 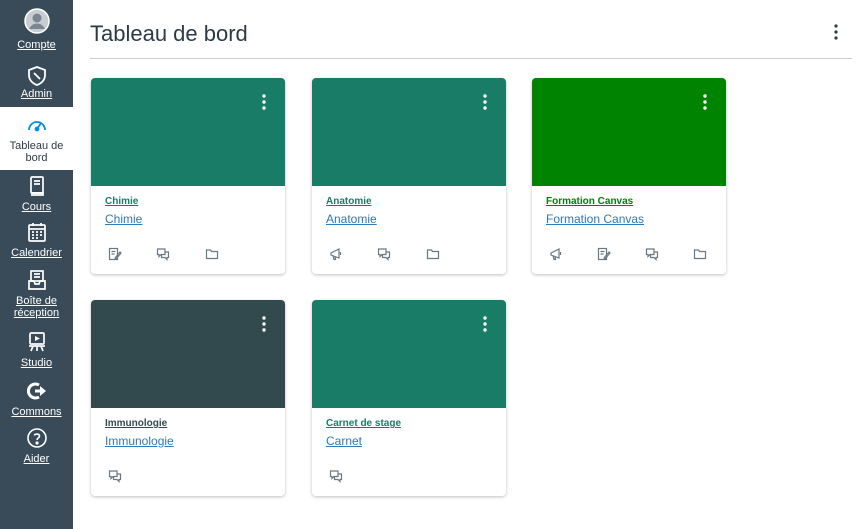 What do you see at coordinates (36, 152) in the screenshot?
I see `nav-dashboard-label: Tableau de bord` at bounding box center [36, 152].